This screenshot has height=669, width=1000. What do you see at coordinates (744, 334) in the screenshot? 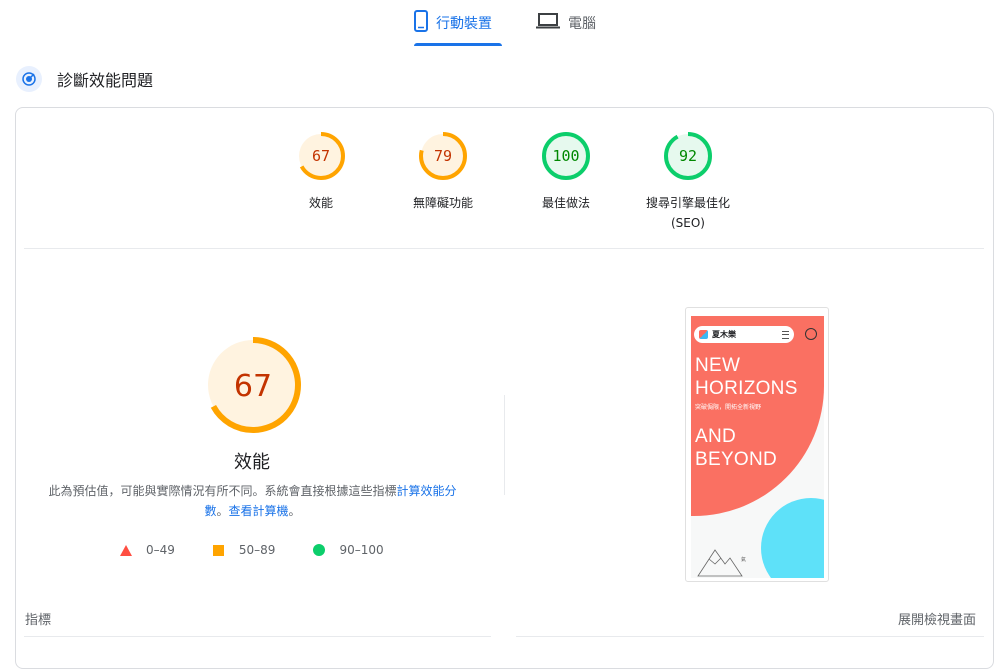
I see `screenshot-nav-bar: 夏木樂` at bounding box center [744, 334].